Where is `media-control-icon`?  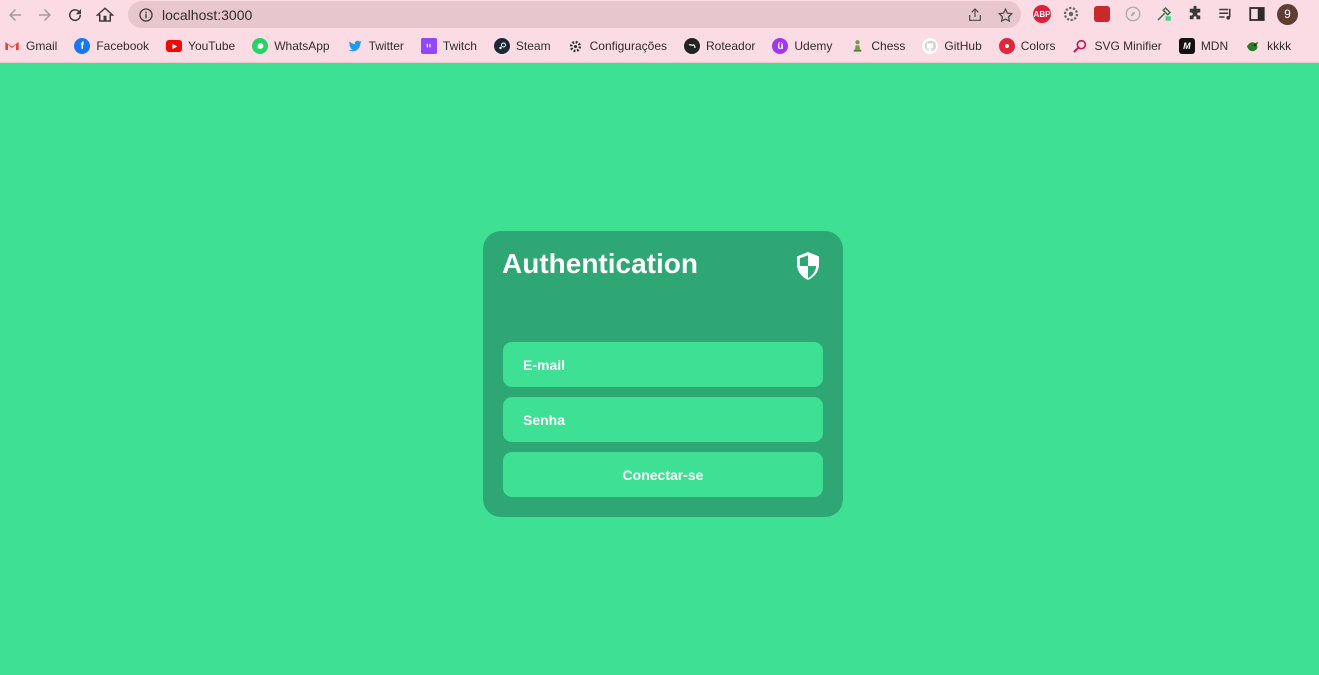
media-control-icon is located at coordinates (1226, 14).